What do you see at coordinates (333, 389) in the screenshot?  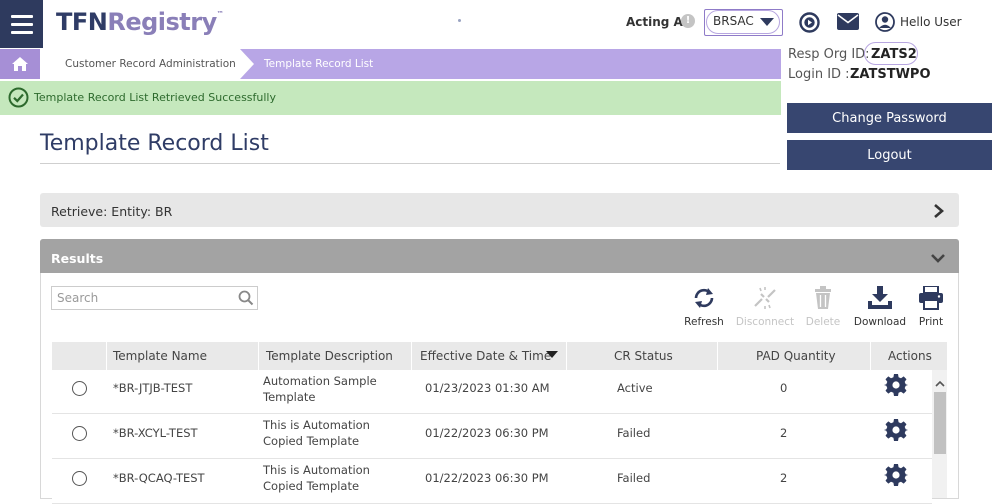 I see `cell-template-description: Automation Sample Template` at bounding box center [333, 389].